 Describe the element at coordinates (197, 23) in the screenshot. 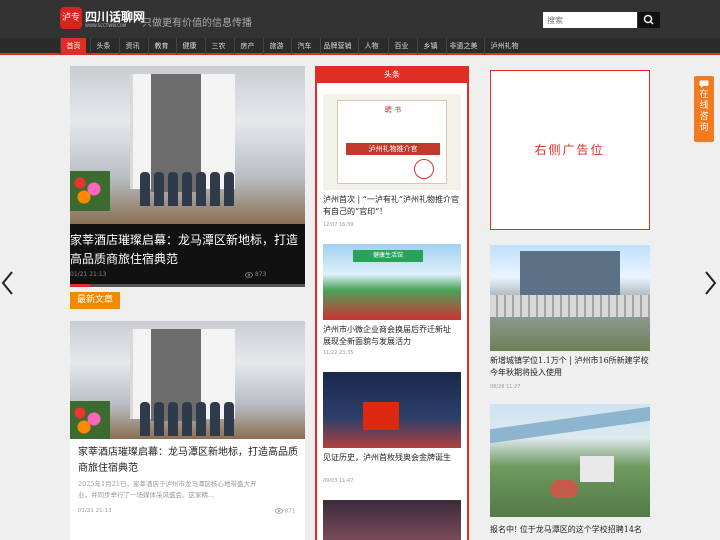

I see `site-slogan: 只做更有价值的信息传播` at that location.